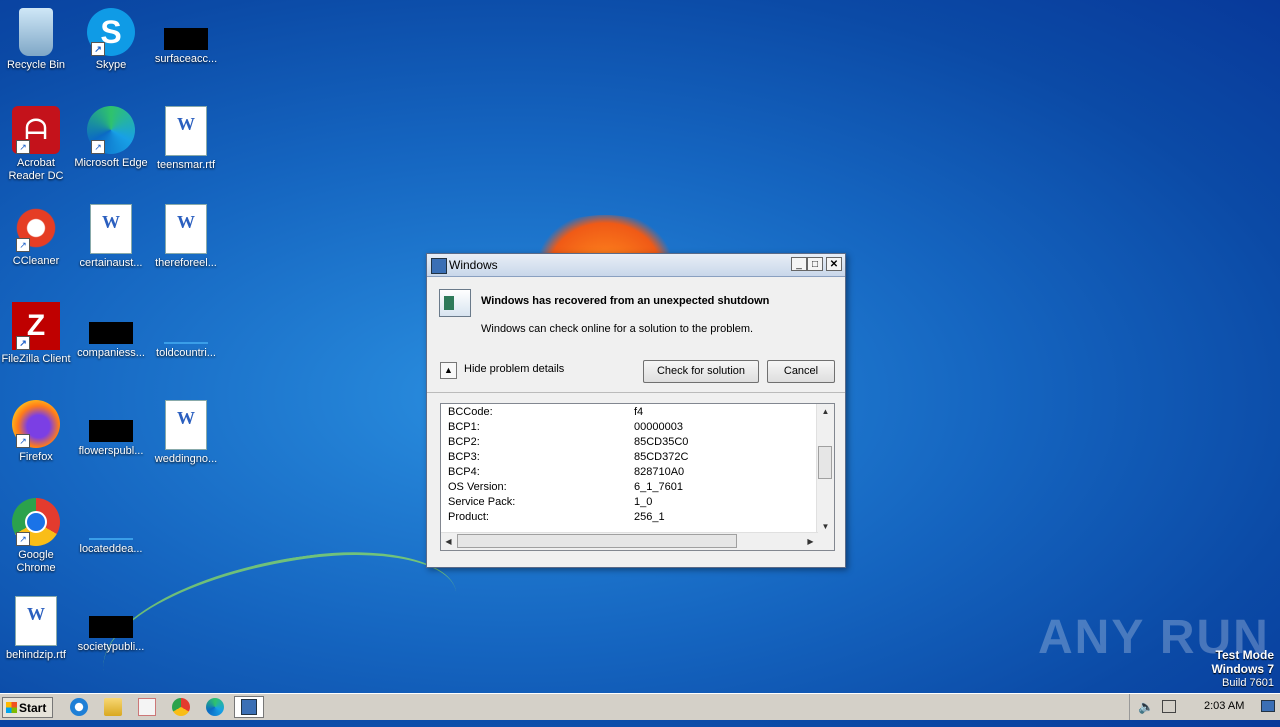 The image size is (1280, 727). What do you see at coordinates (815, 264) in the screenshot?
I see `maximize-button: □` at bounding box center [815, 264].